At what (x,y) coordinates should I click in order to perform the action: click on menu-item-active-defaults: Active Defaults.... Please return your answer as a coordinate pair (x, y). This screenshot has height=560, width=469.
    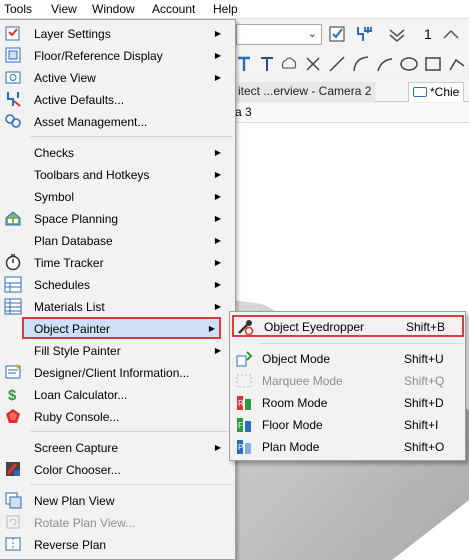
    Looking at the image, I should click on (117, 100).